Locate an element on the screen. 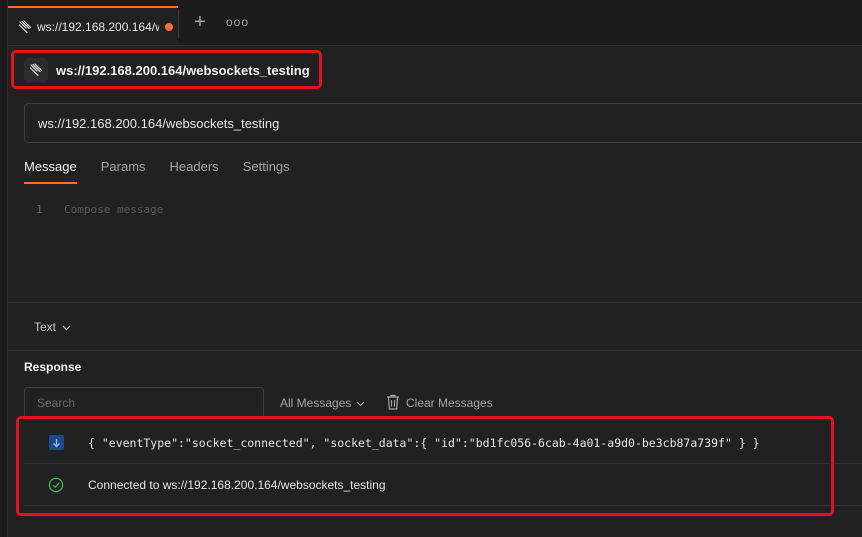  format-label: Text is located at coordinates (45, 327).